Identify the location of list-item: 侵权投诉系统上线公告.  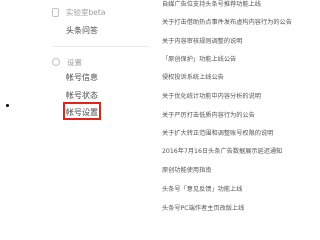
(193, 78).